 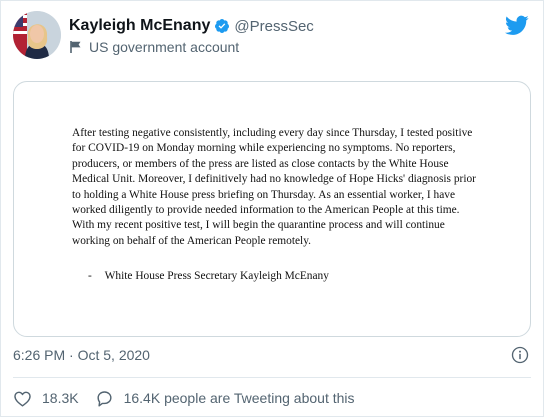 What do you see at coordinates (164, 47) in the screenshot?
I see `account-label-text: US government account` at bounding box center [164, 47].